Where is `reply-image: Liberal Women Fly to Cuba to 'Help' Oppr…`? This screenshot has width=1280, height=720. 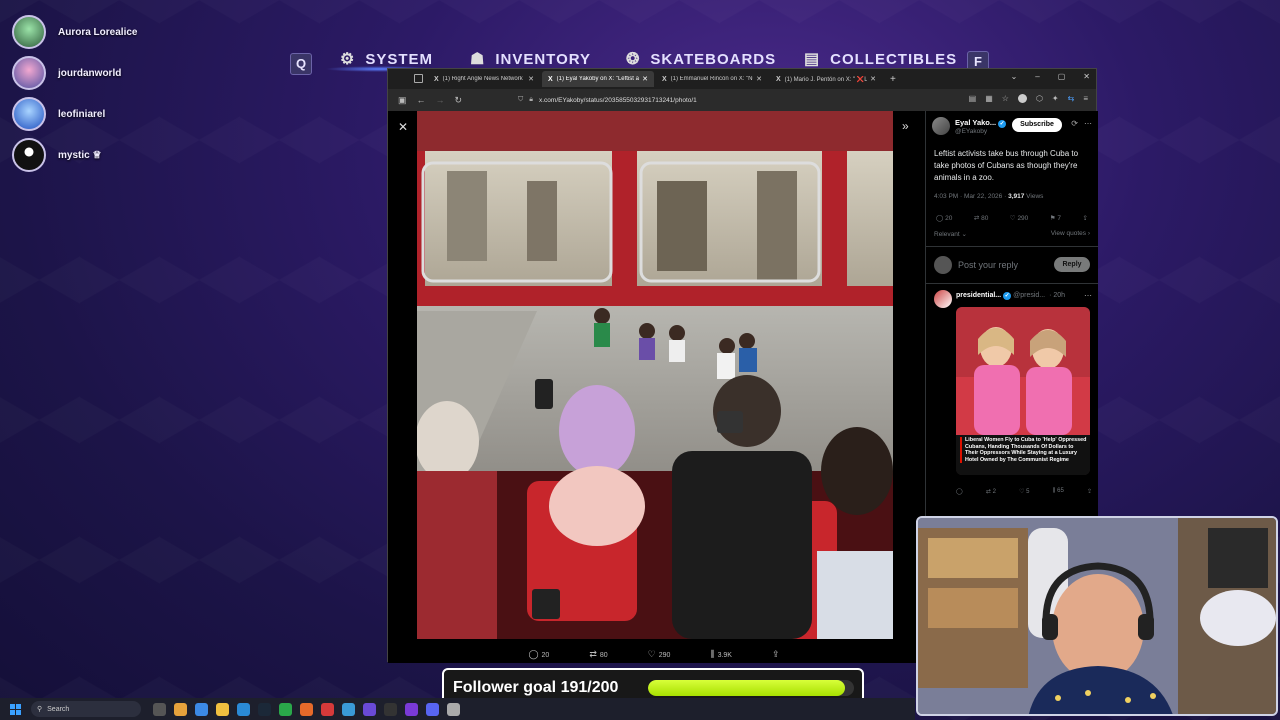 reply-image: Liberal Women Fly to Cuba to 'Help' Oppr… is located at coordinates (1023, 391).